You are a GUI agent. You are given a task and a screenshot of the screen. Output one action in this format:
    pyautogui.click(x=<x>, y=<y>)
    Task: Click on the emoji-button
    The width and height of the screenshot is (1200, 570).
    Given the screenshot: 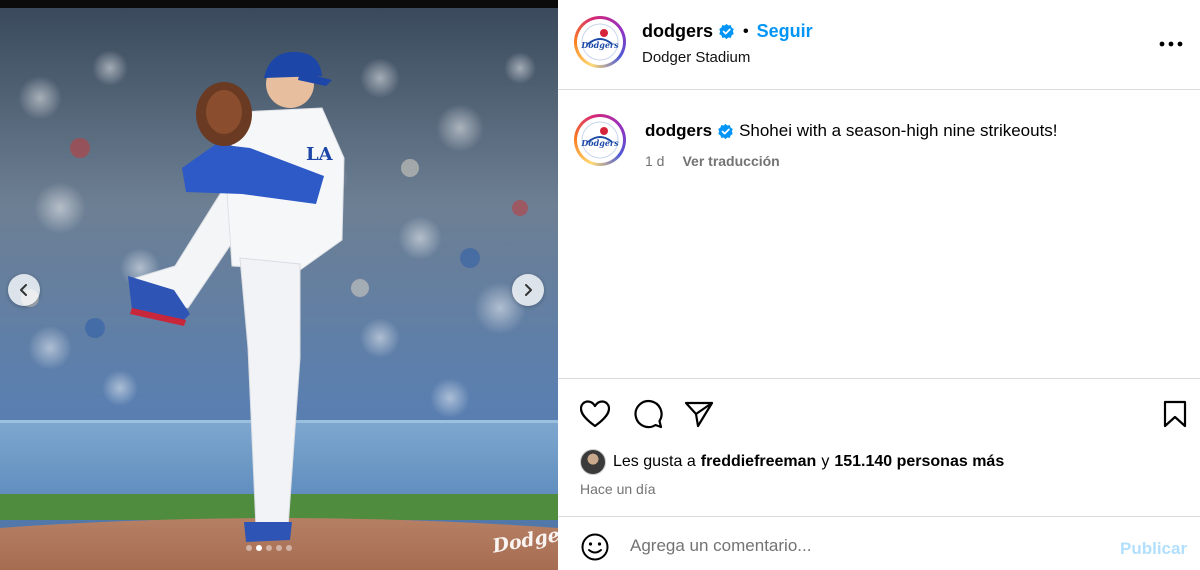 What is the action you would take?
    pyautogui.click(x=595, y=547)
    